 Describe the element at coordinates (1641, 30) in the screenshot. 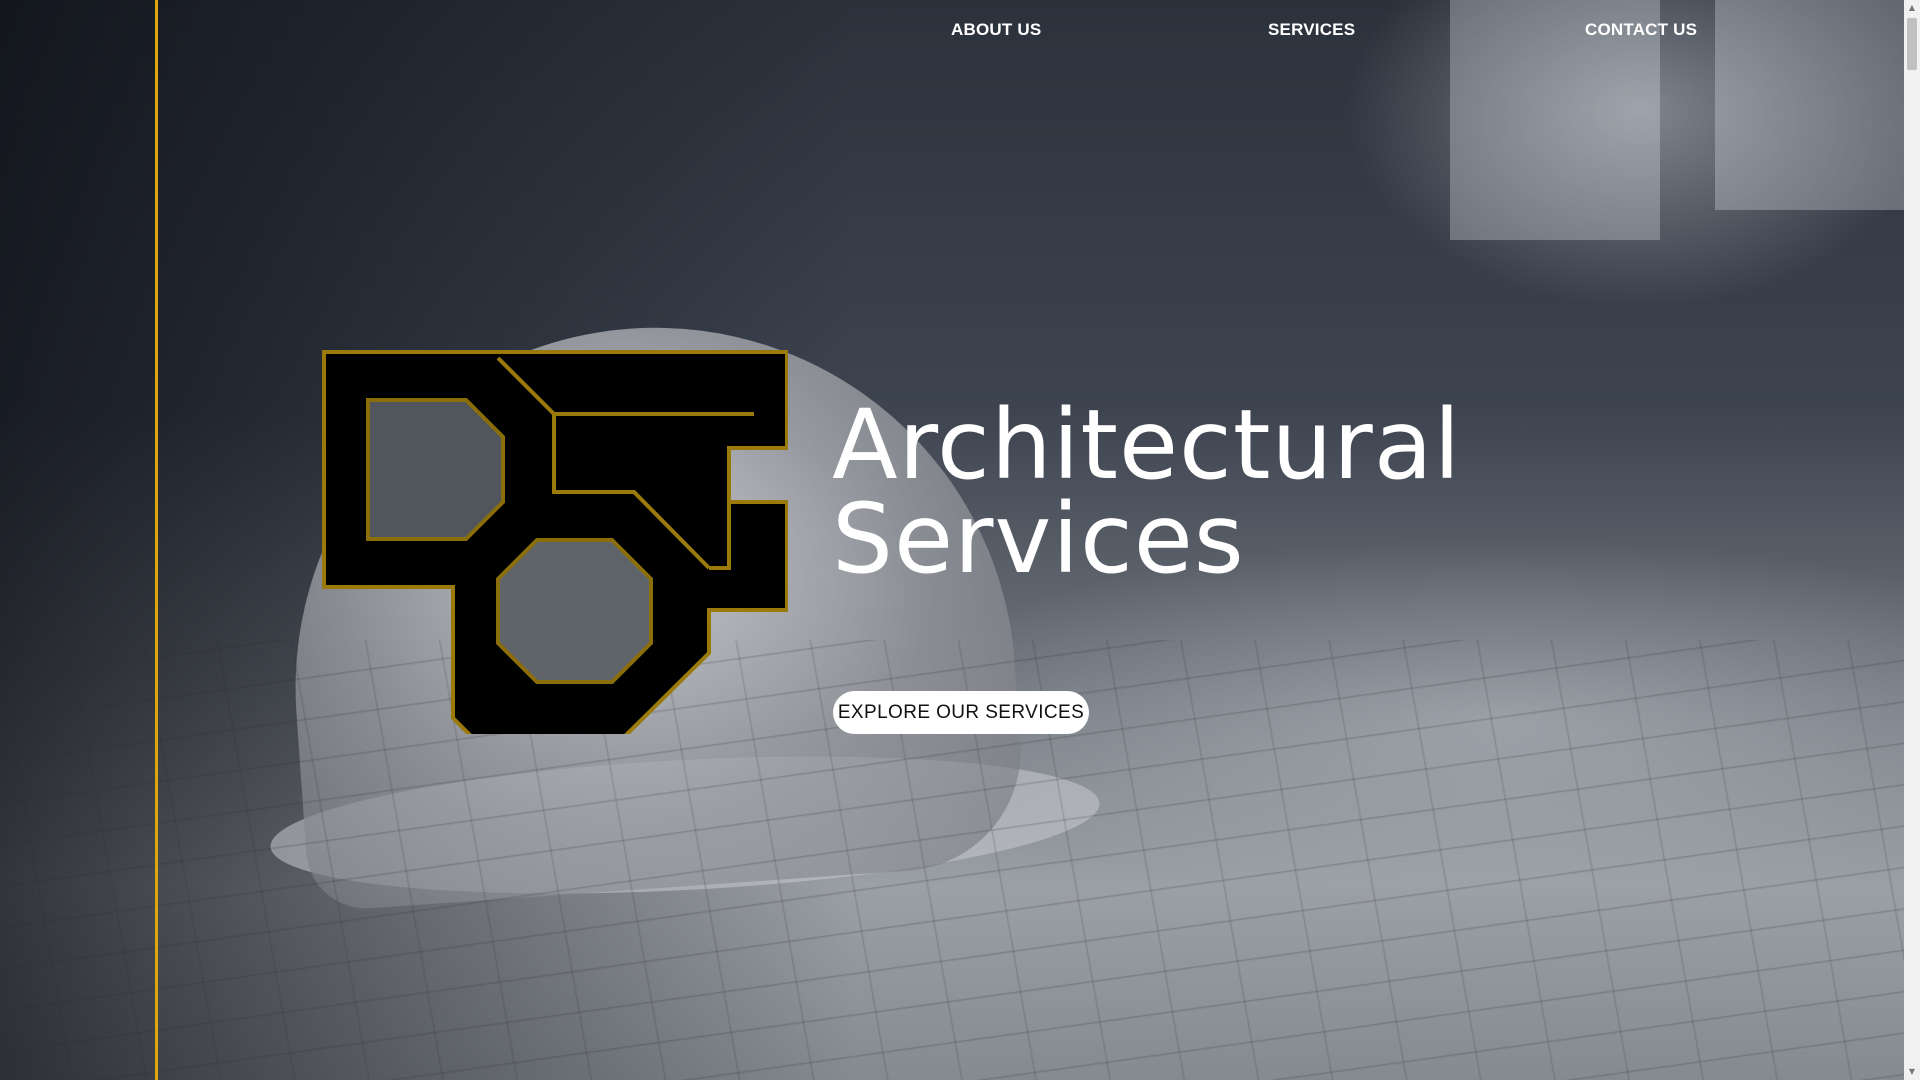

I see `nav-contact-us: CONTACT US` at that location.